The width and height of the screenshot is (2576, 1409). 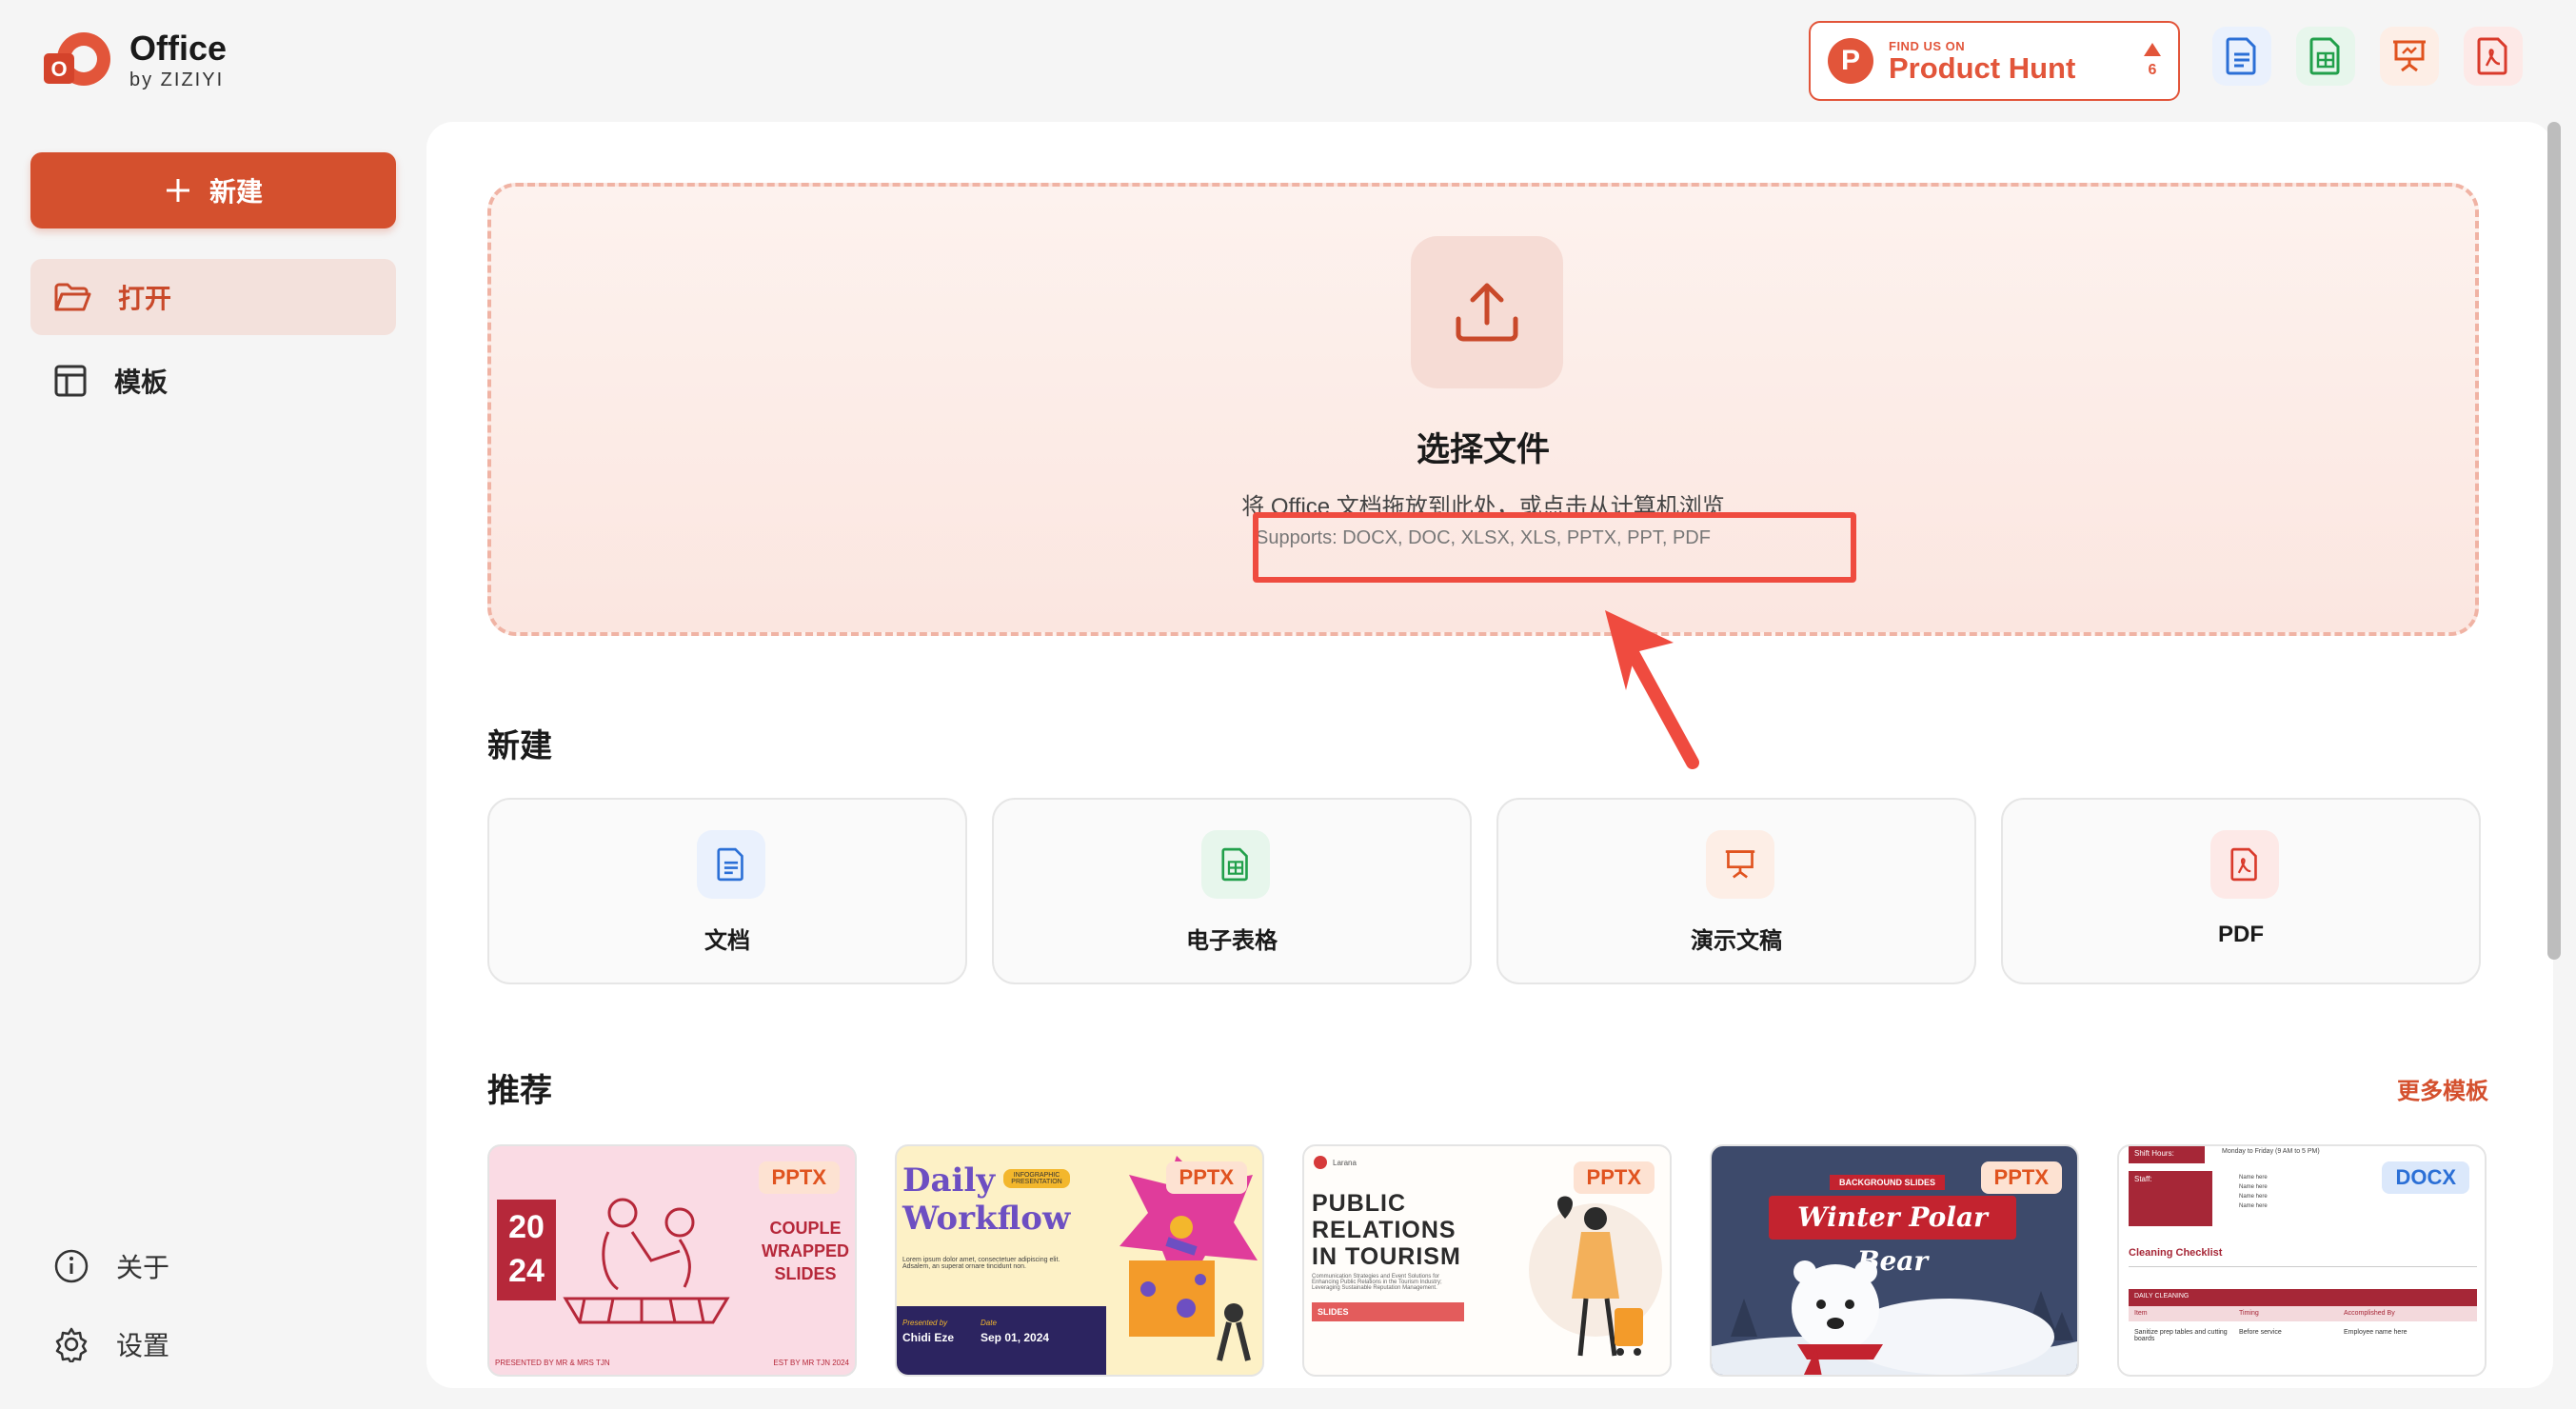 What do you see at coordinates (646, 1261) in the screenshot?
I see `couple-illustration-icon` at bounding box center [646, 1261].